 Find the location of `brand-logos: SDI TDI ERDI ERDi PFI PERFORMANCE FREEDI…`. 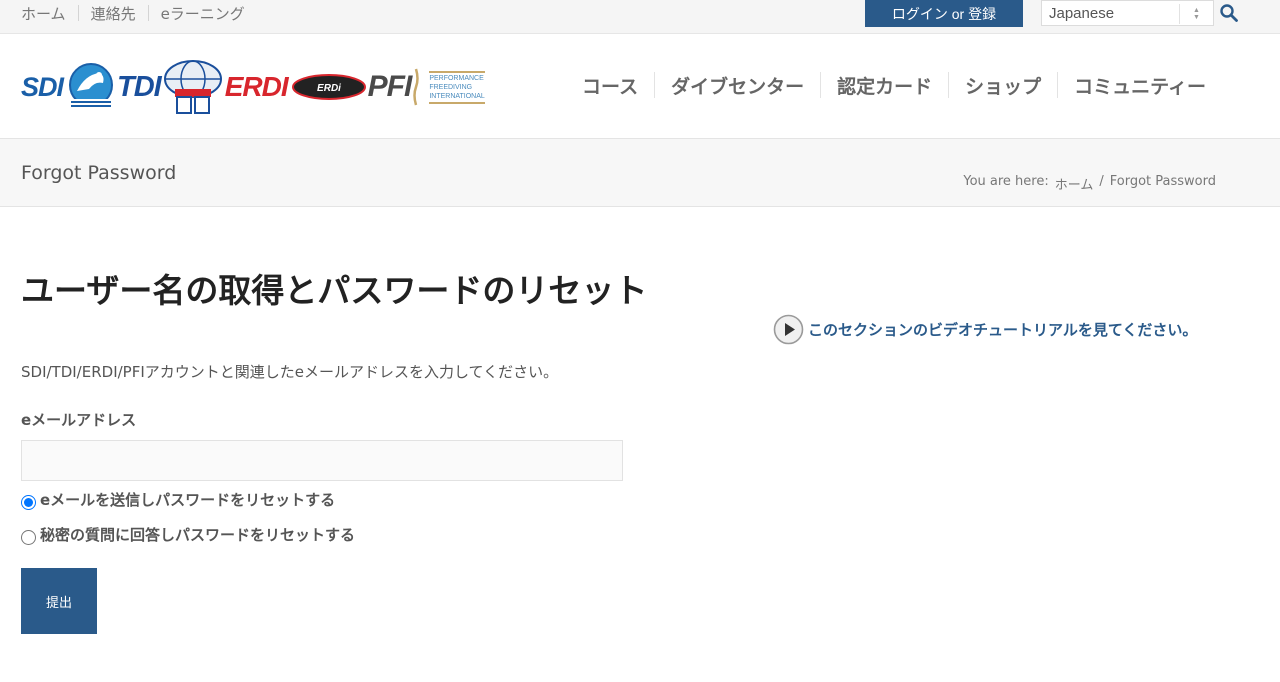

brand-logos: SDI TDI ERDI ERDi PFI PERFORMANCE FREEDI… is located at coordinates (253, 87).